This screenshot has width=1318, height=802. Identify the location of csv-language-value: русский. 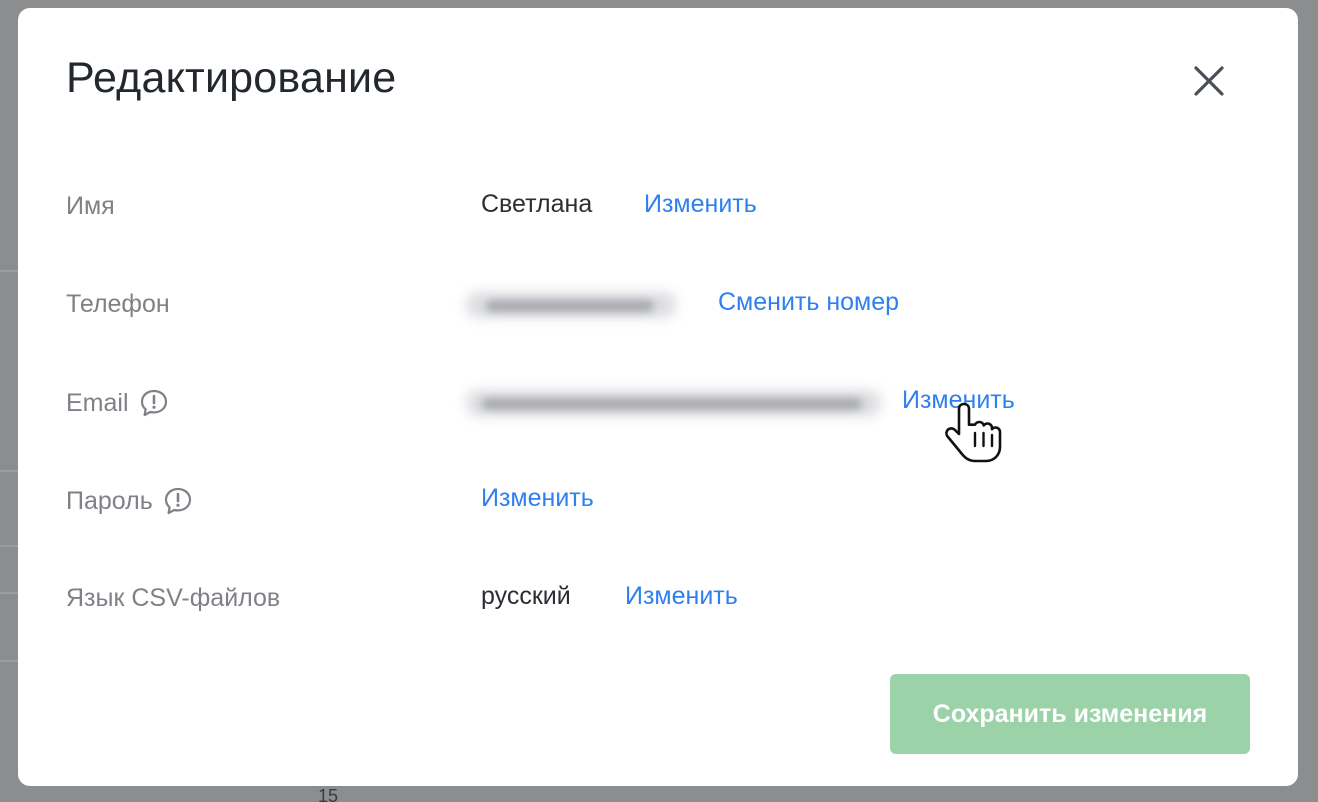
(526, 596).